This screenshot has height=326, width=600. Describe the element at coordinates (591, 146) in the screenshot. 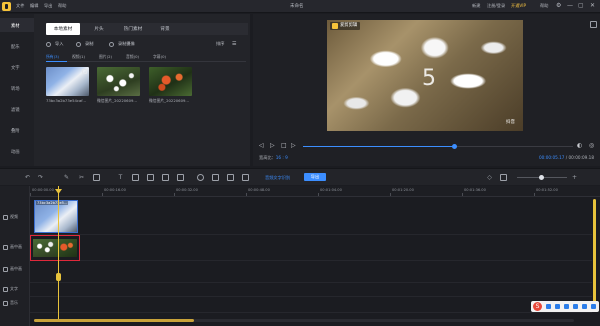

I see `snapshot-icon: ◎` at that location.